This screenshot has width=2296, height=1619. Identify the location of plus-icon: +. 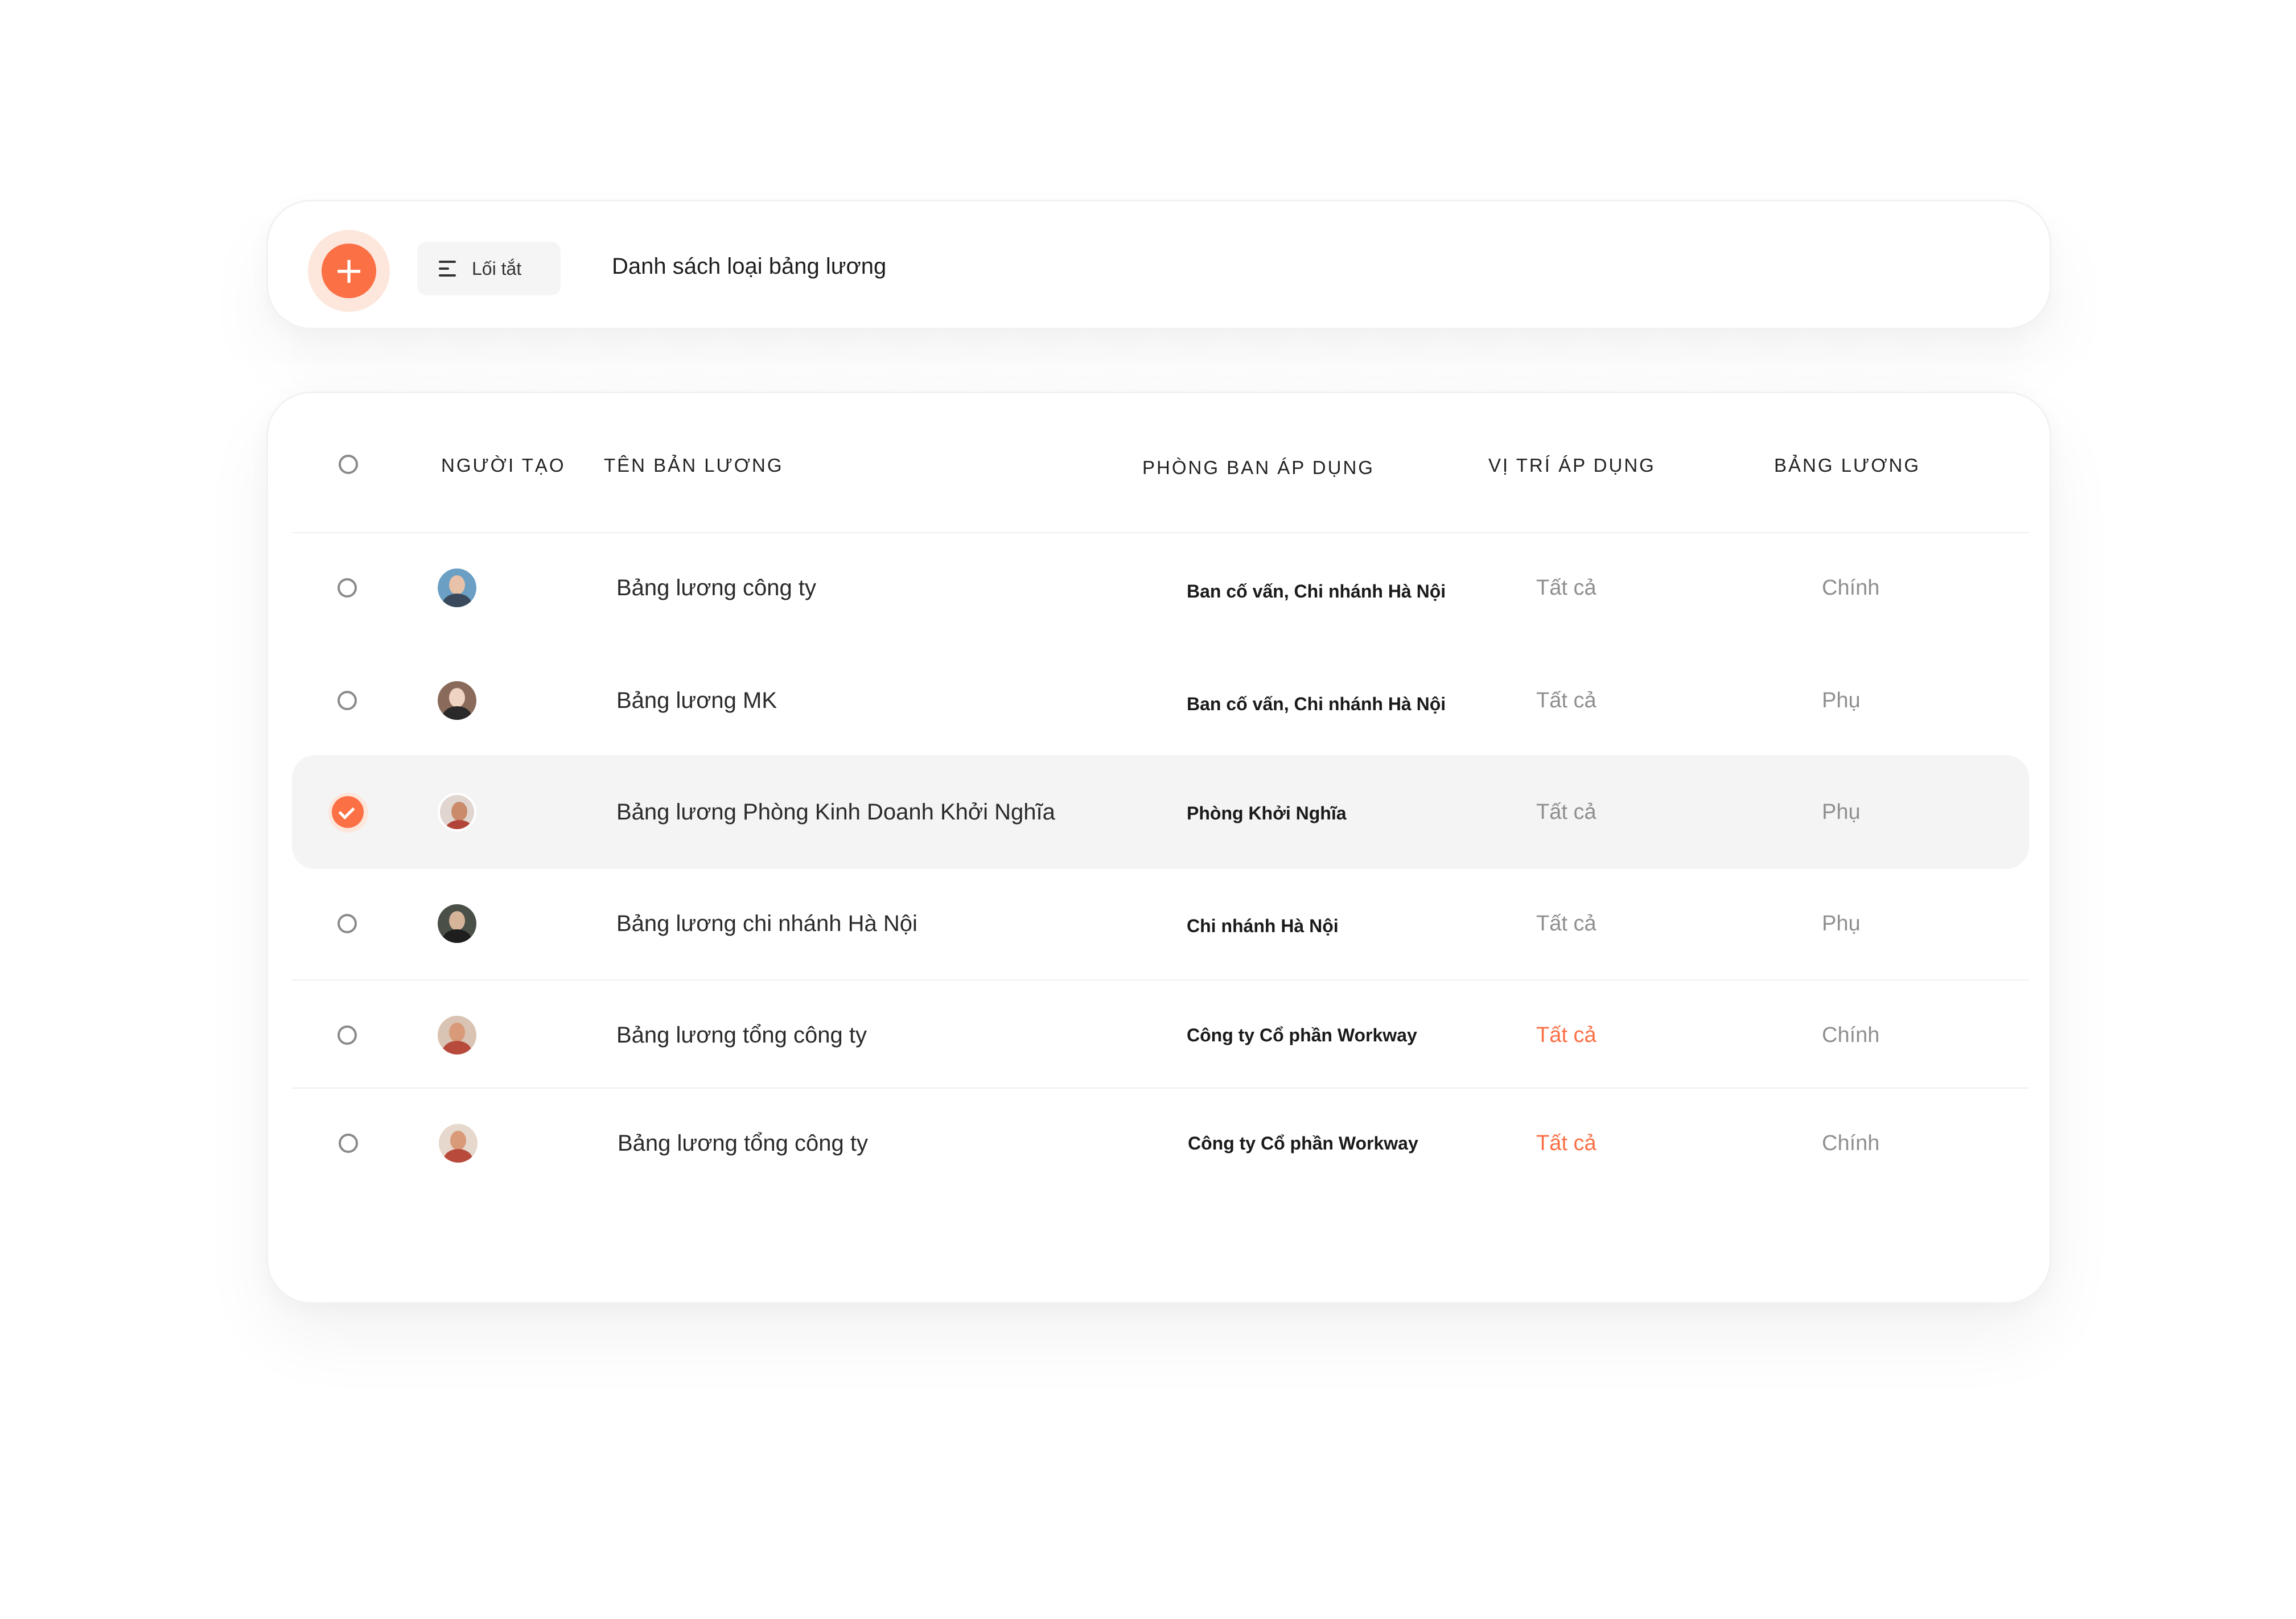
(349, 271).